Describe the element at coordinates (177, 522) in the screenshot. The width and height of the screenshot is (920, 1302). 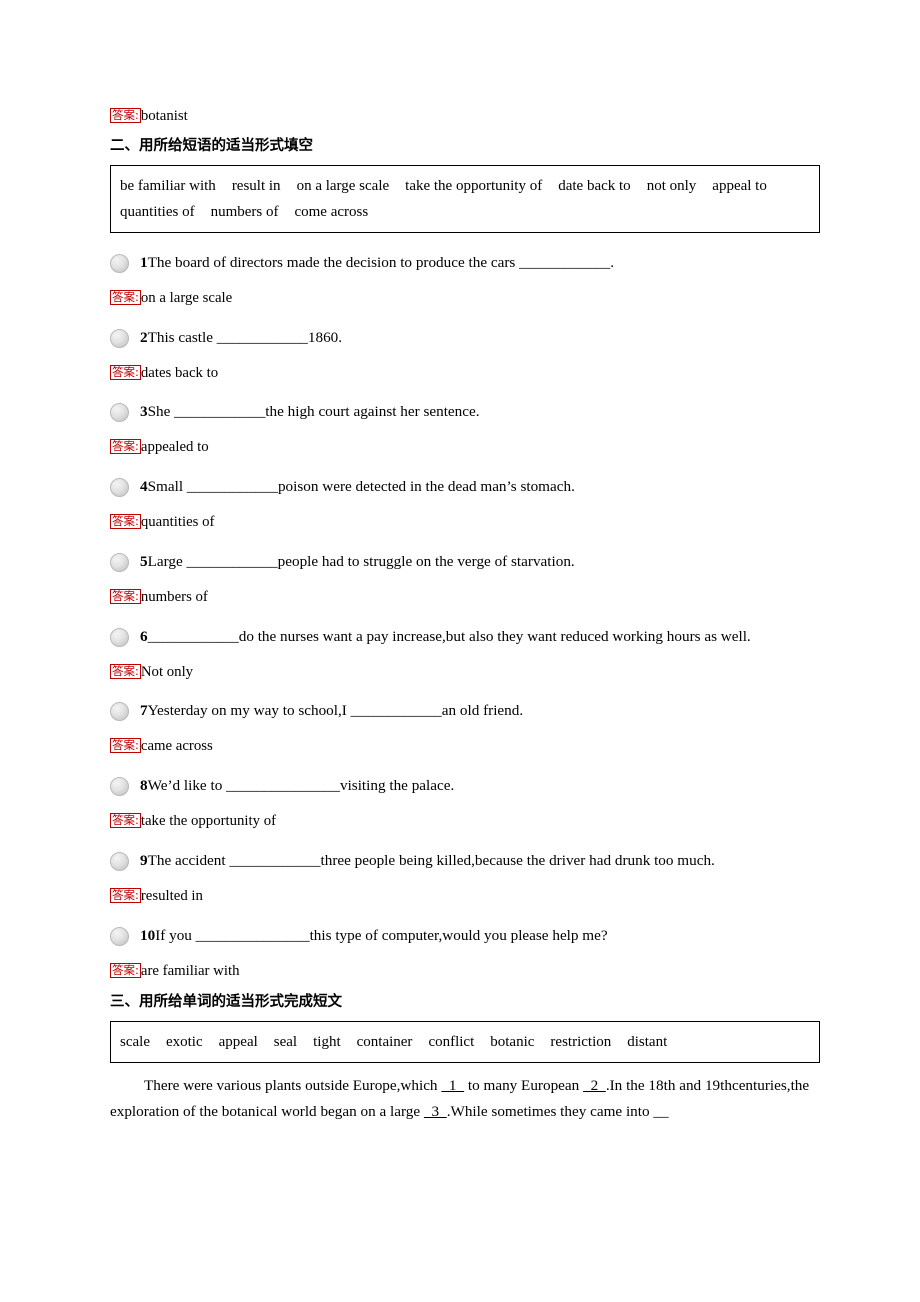
I see `answer-text: quantities of` at that location.